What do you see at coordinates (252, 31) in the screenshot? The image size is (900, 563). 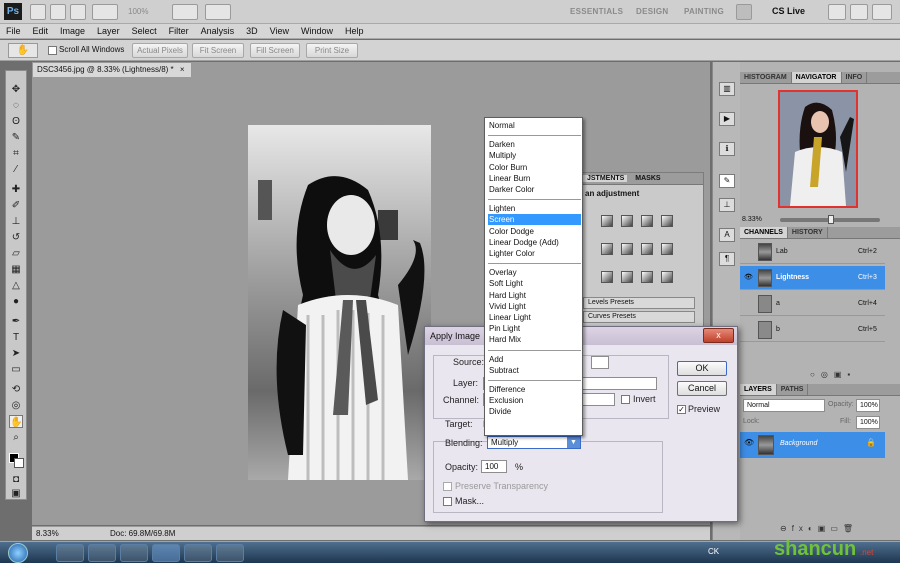 I see `menu-3d: 3D` at bounding box center [252, 31].